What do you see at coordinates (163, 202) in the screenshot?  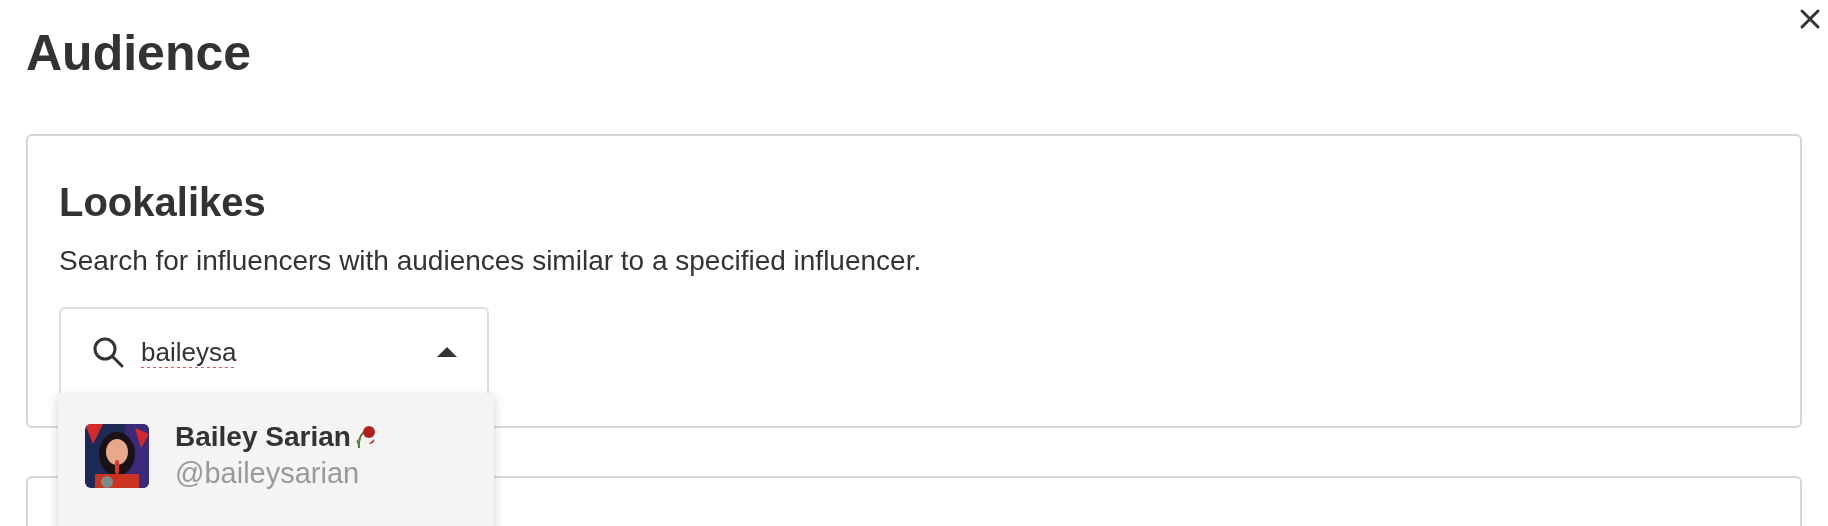 I see `section-title: Lookalikes` at bounding box center [163, 202].